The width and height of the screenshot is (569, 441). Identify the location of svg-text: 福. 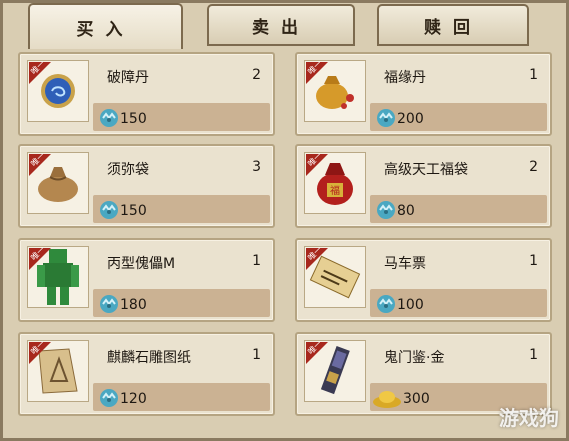
(335, 190).